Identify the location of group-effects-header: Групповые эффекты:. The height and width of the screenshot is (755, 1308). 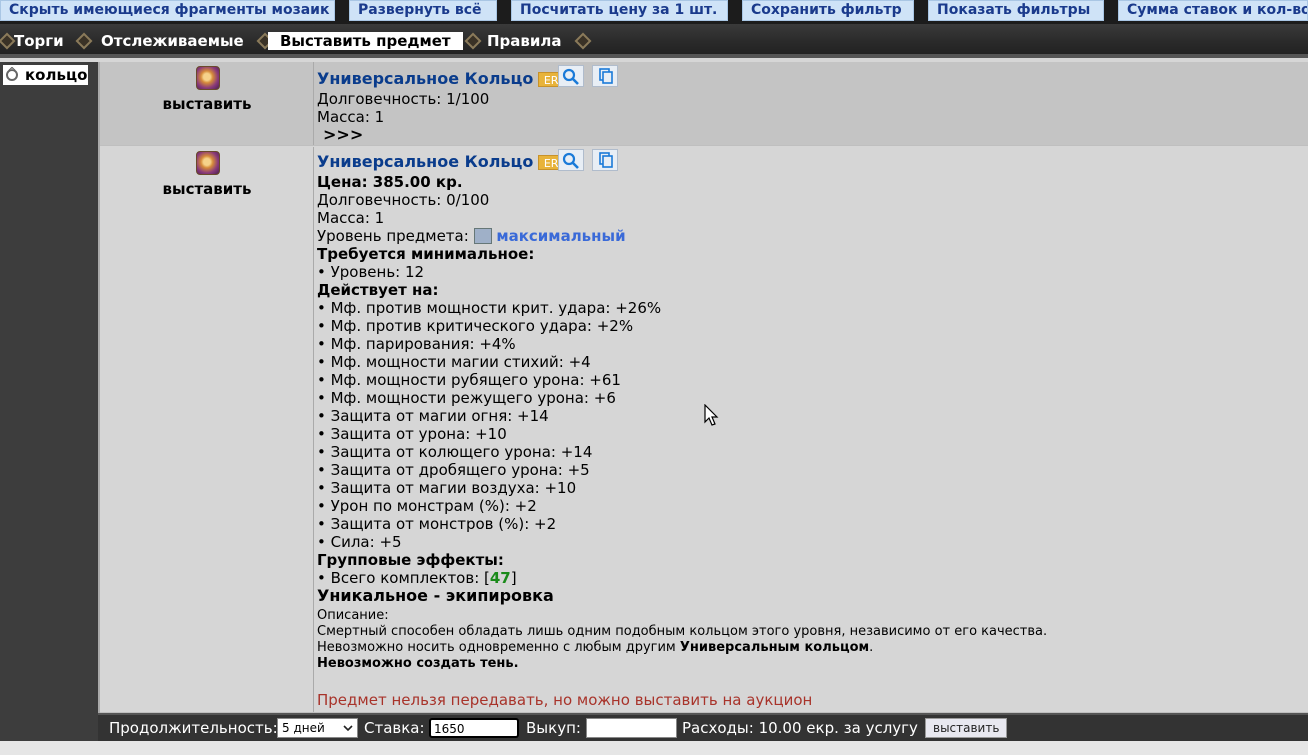
(410, 560).